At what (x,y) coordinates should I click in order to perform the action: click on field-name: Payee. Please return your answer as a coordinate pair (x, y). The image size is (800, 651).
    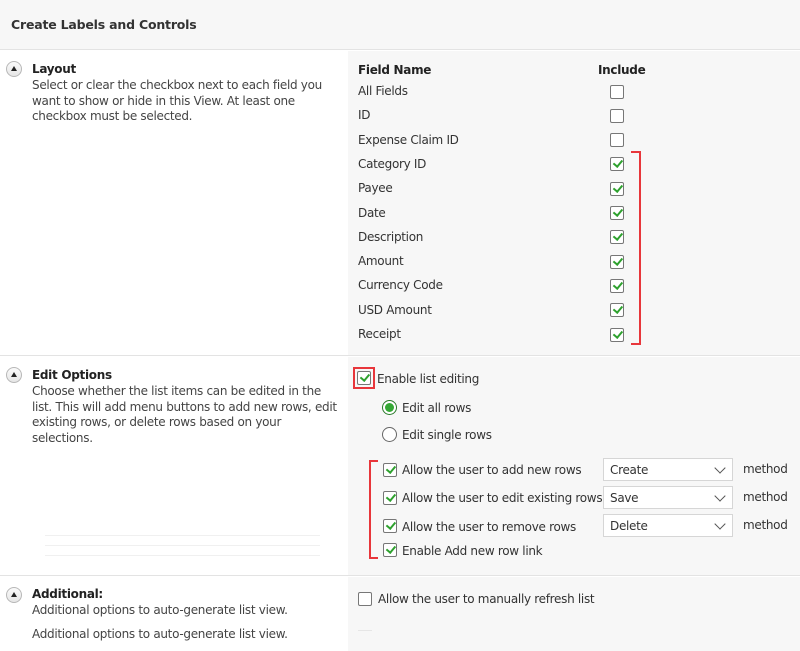
    Looking at the image, I should click on (375, 188).